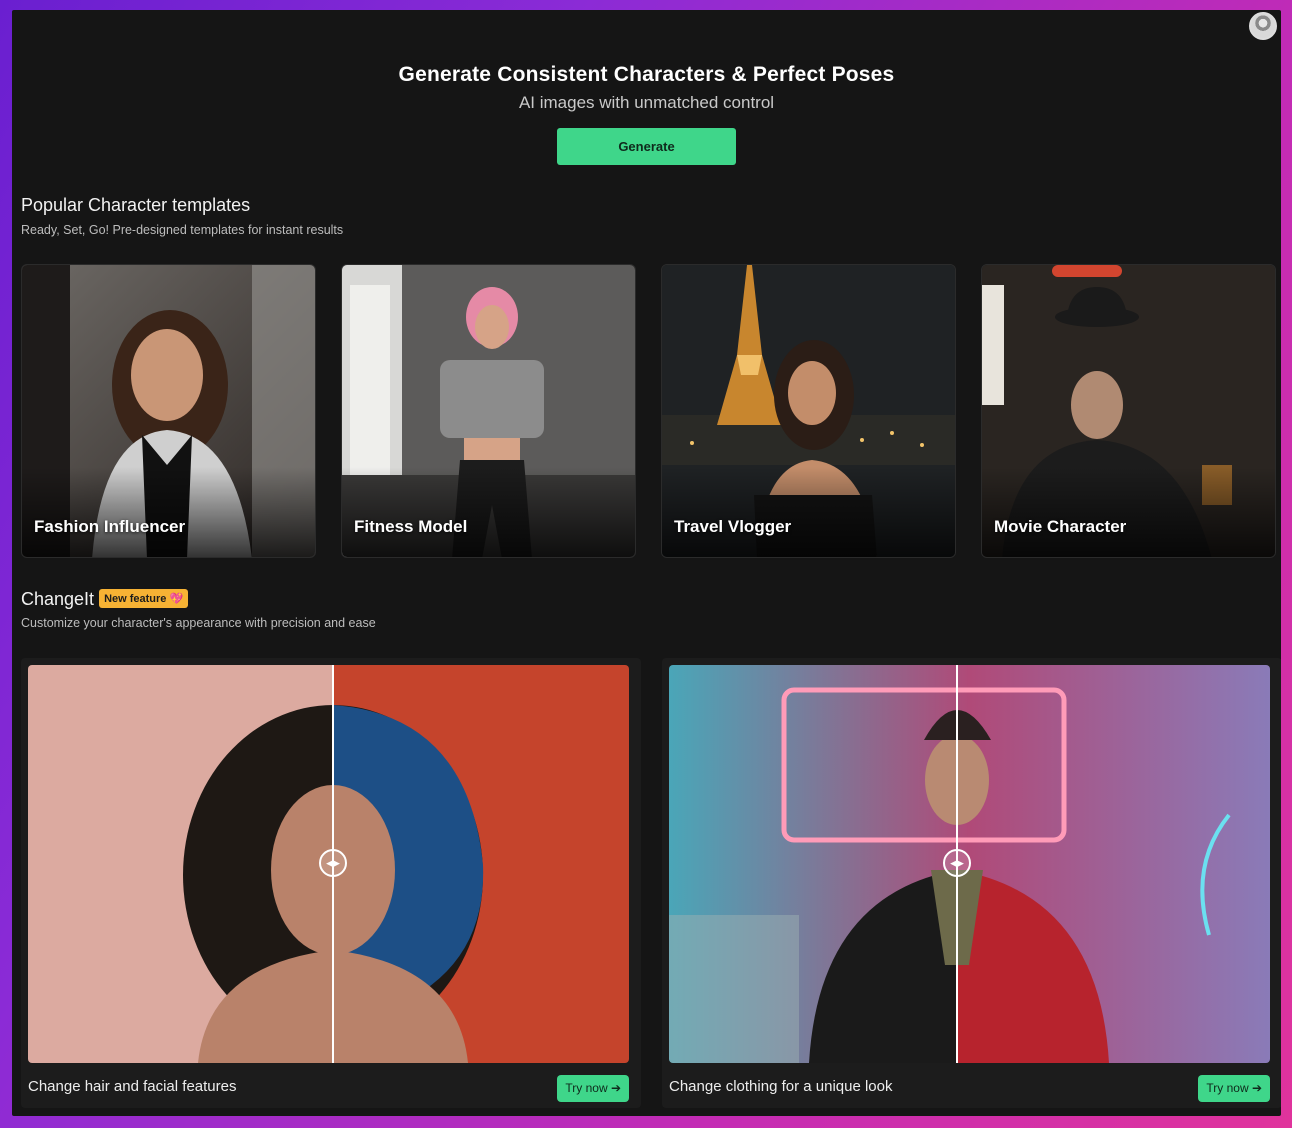 The image size is (1292, 1128). I want to click on panel-caption: Change clothing for a unique look, so click(781, 1086).